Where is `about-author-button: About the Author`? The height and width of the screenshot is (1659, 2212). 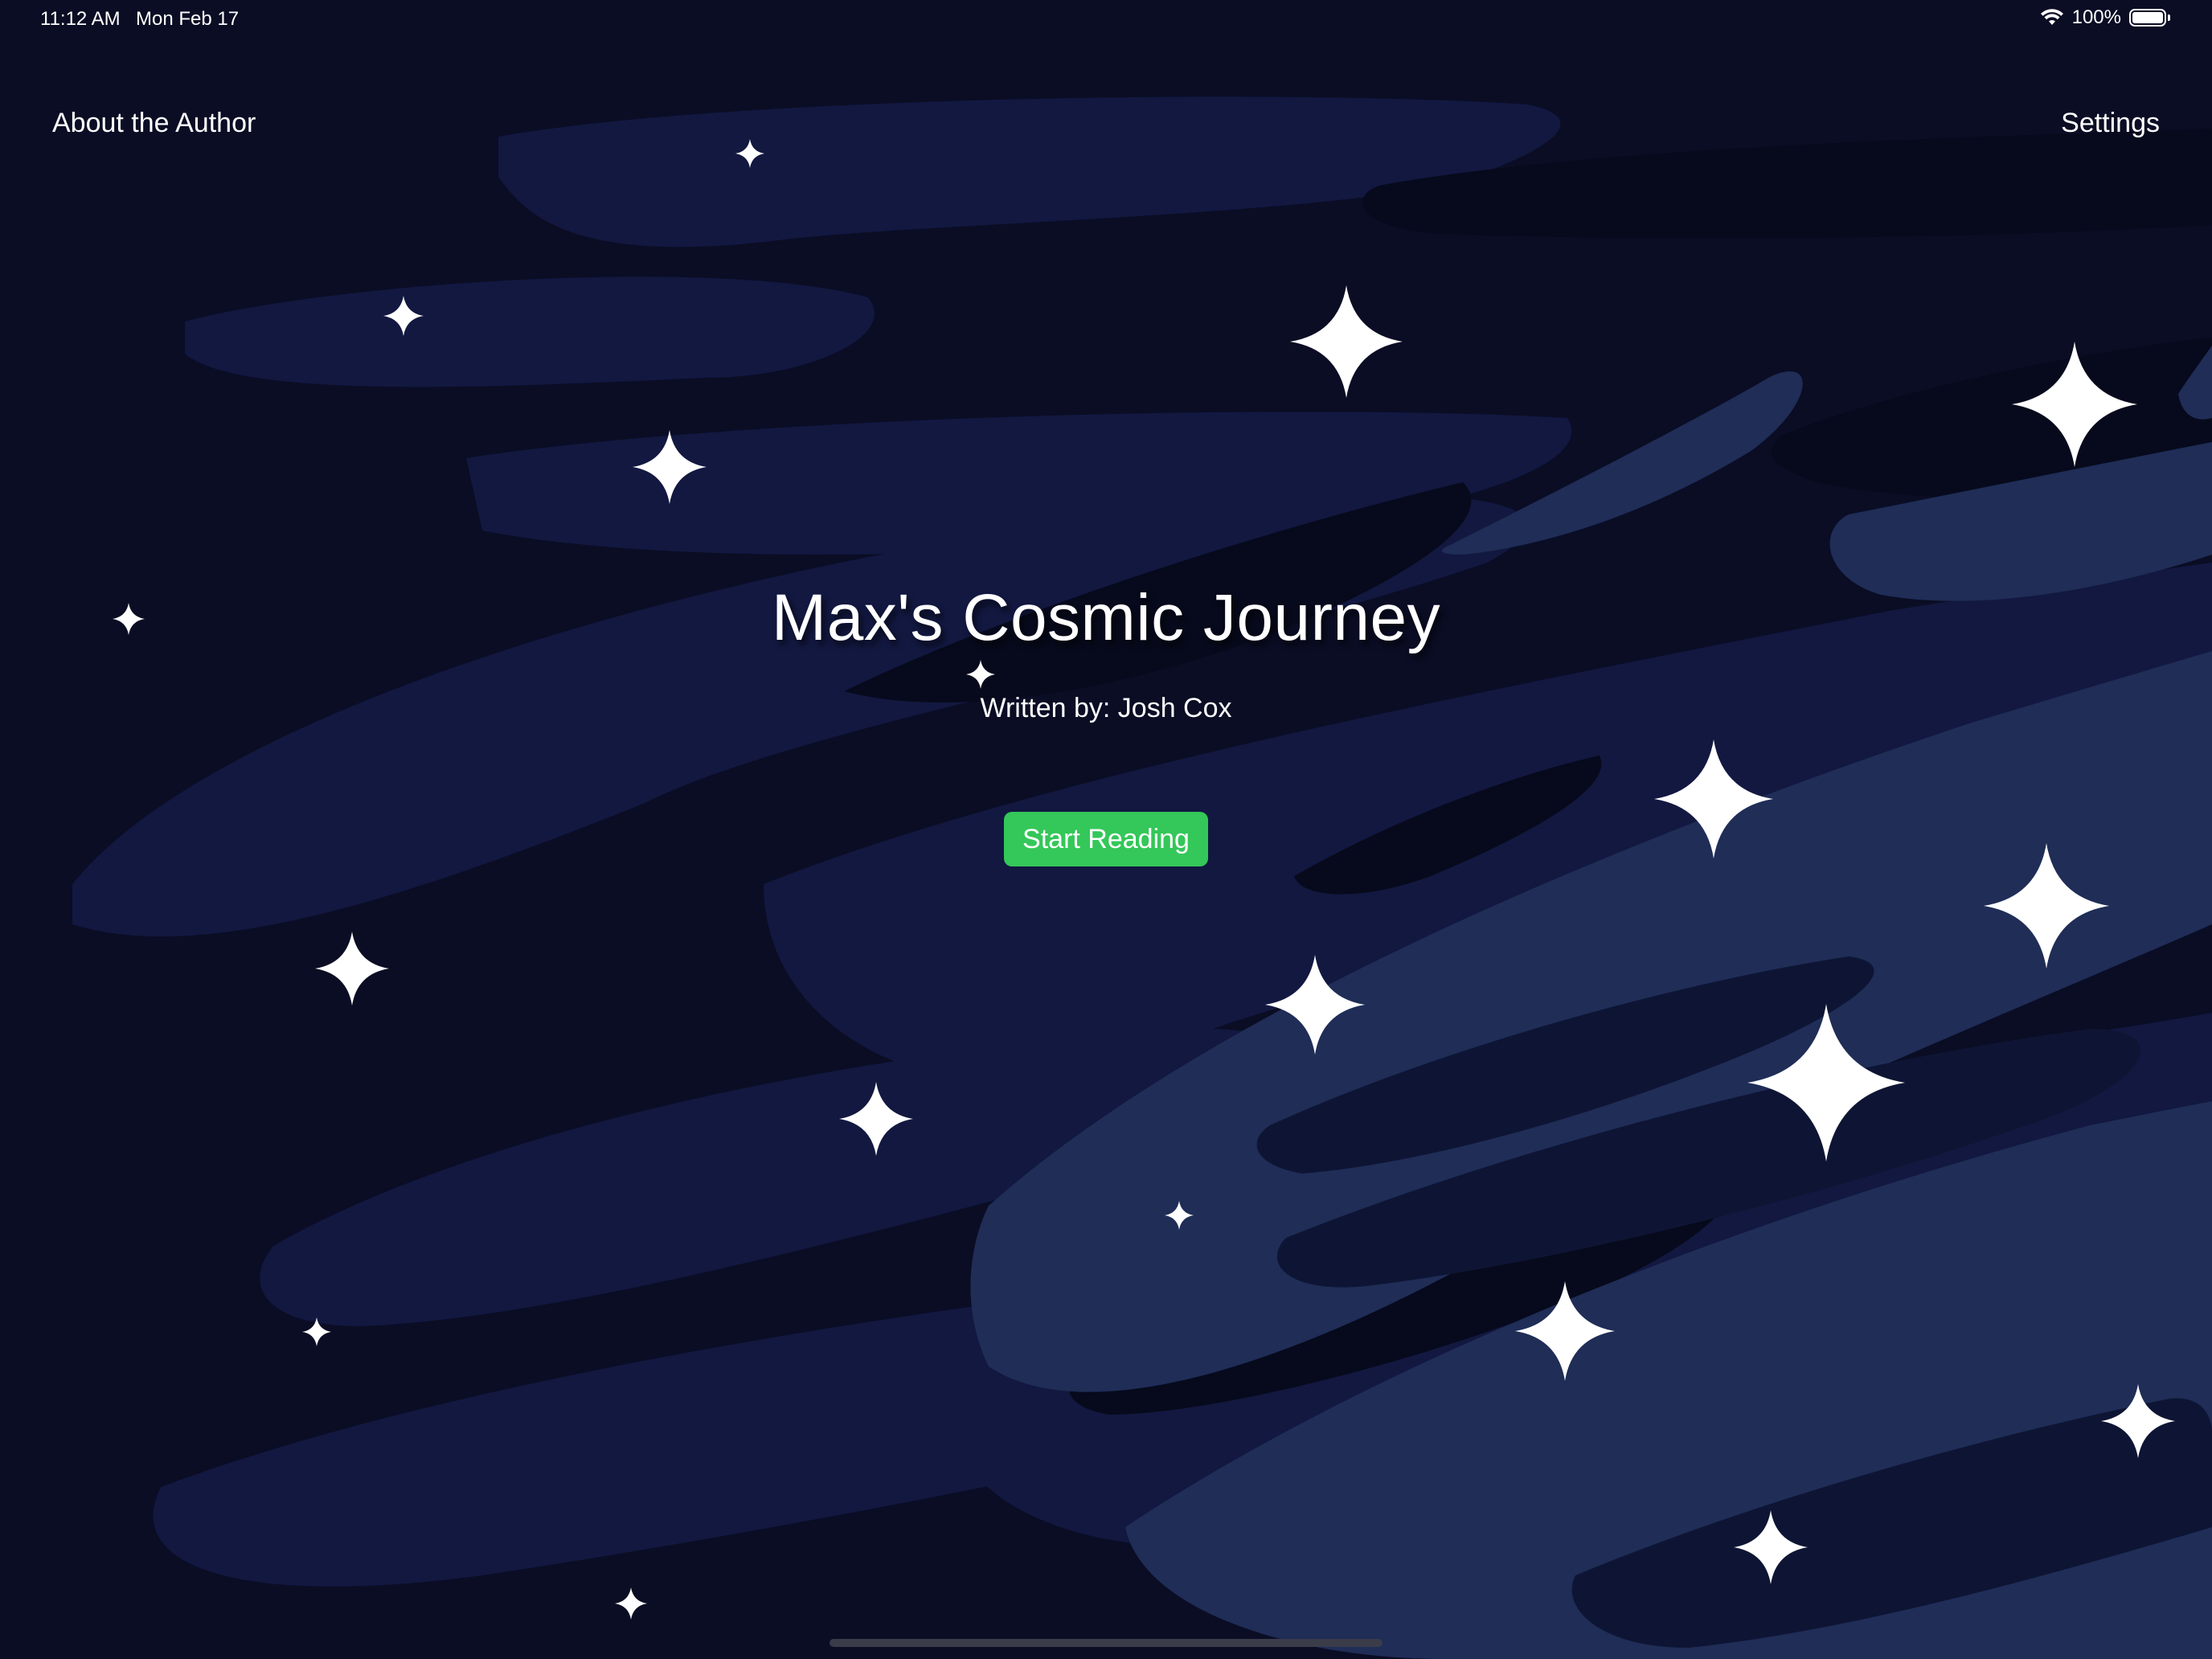
about-author-button: About the Author is located at coordinates (154, 124).